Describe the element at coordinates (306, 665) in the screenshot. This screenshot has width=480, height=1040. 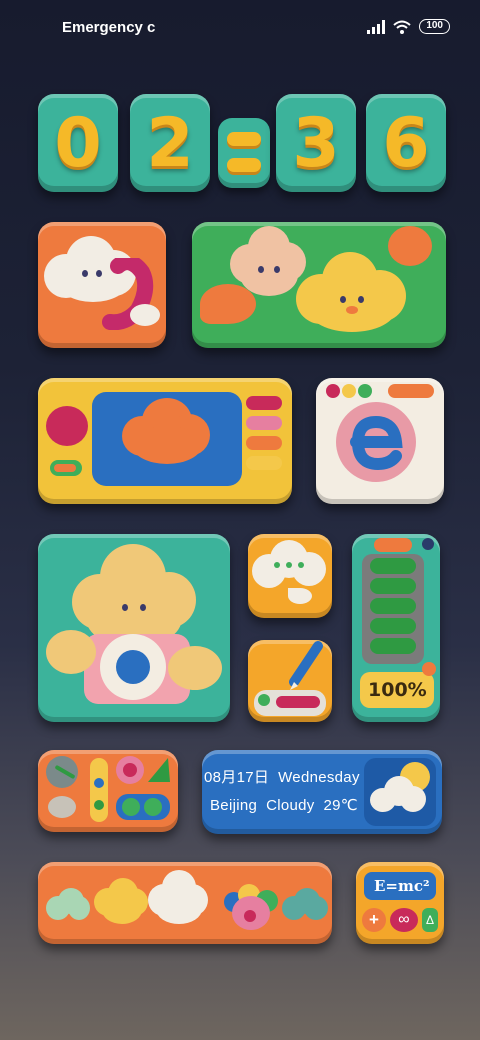
I see `pen-icon` at that location.